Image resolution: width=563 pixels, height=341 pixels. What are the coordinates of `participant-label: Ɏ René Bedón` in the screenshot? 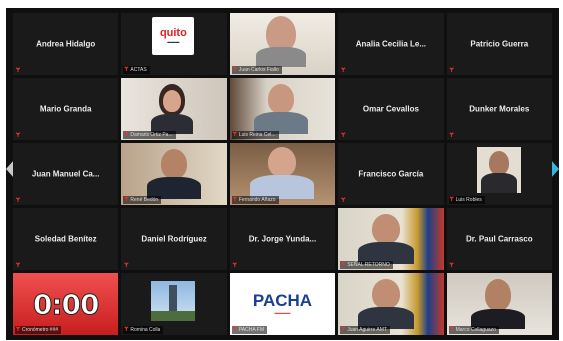 It's located at (142, 200).